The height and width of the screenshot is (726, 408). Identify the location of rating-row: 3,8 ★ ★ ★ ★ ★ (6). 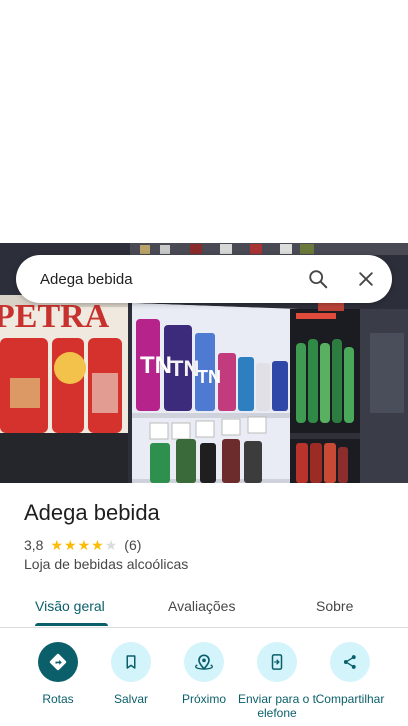
(82, 545).